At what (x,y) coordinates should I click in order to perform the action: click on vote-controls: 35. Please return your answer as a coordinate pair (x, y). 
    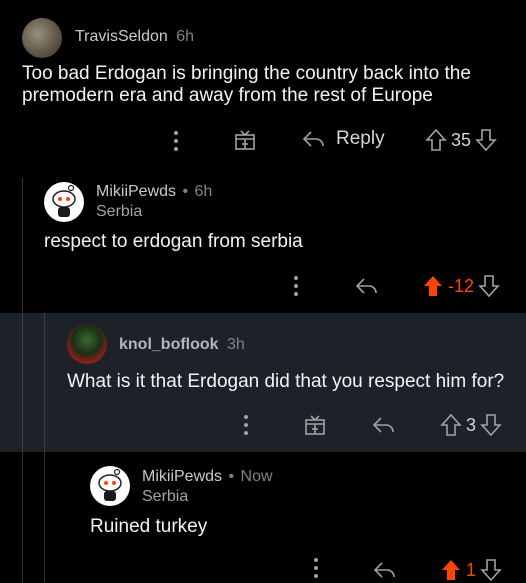
    Looking at the image, I should click on (461, 140).